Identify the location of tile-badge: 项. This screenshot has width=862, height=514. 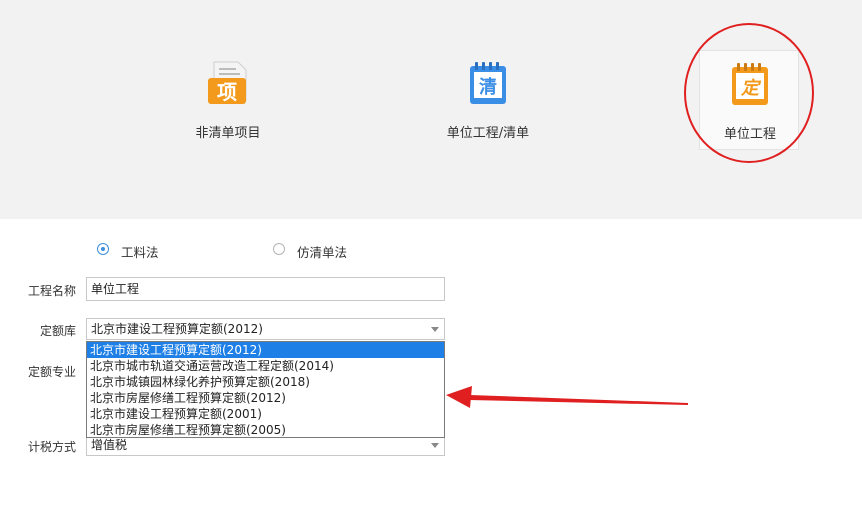
(227, 92).